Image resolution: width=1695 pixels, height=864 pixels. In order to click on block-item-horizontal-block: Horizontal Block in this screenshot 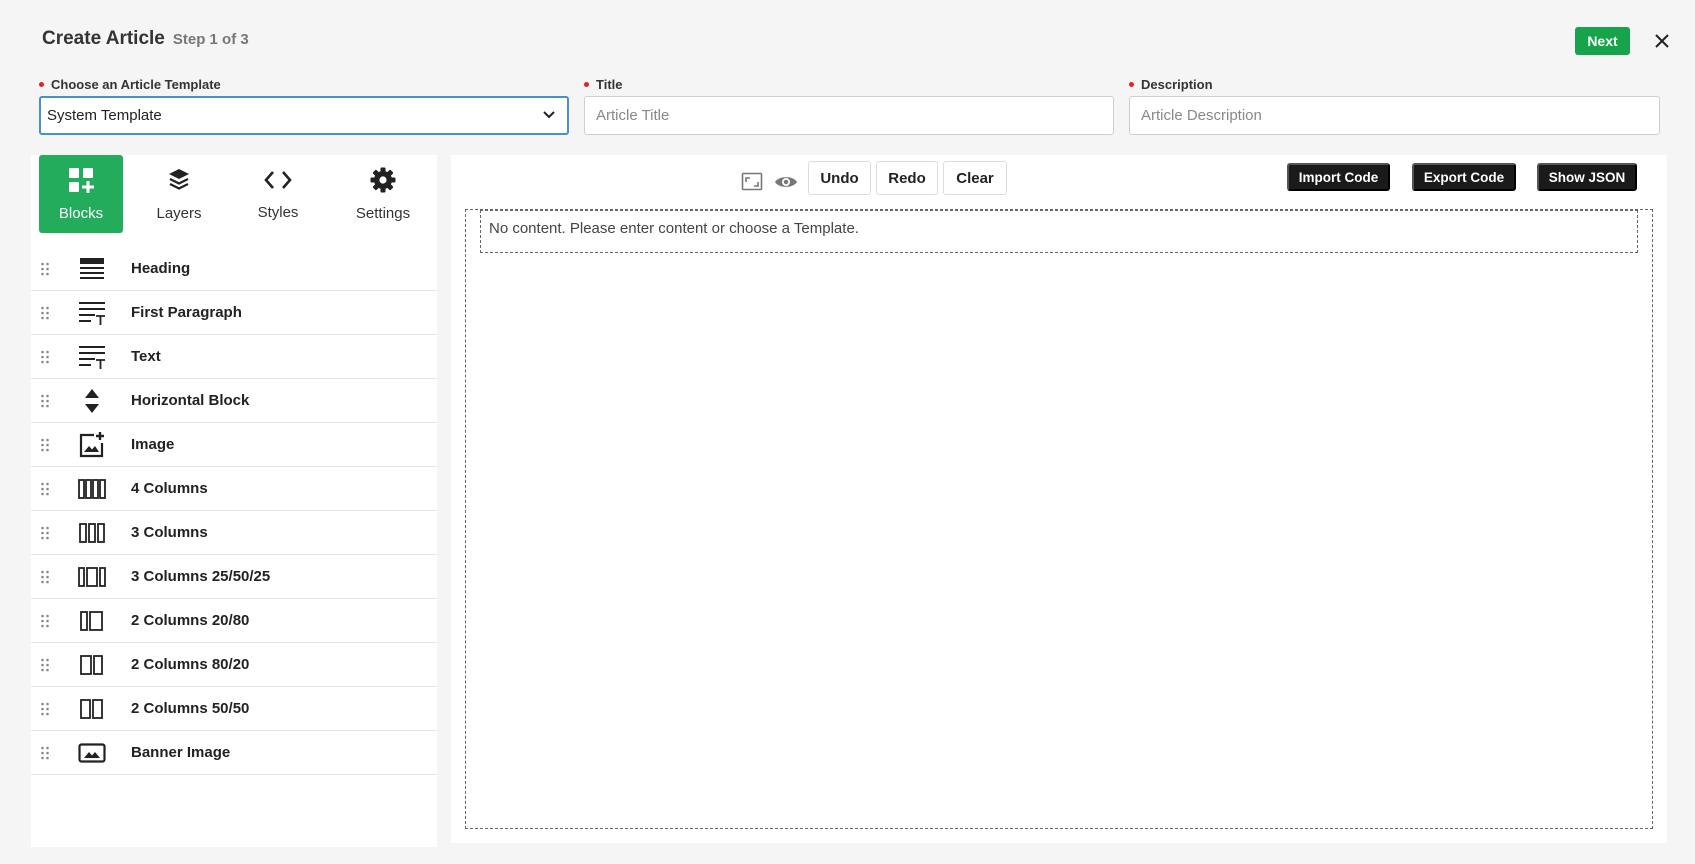, I will do `click(234, 401)`.